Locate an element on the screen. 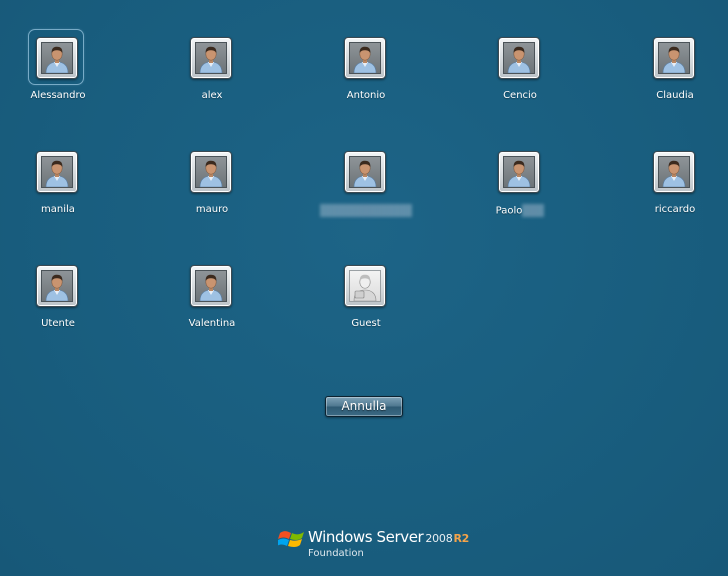  user-name: Alessandro is located at coordinates (58, 95).